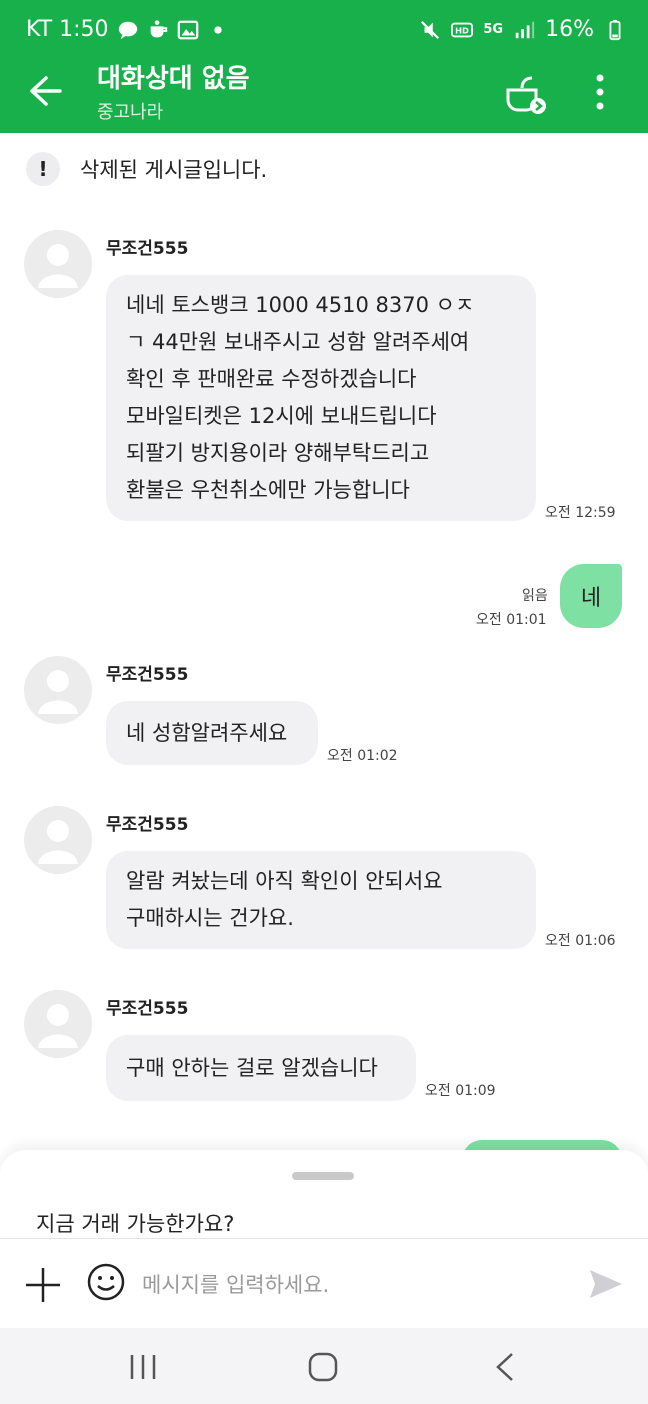 The width and height of the screenshot is (648, 1404). I want to click on message-time: 오전 01:06, so click(580, 941).